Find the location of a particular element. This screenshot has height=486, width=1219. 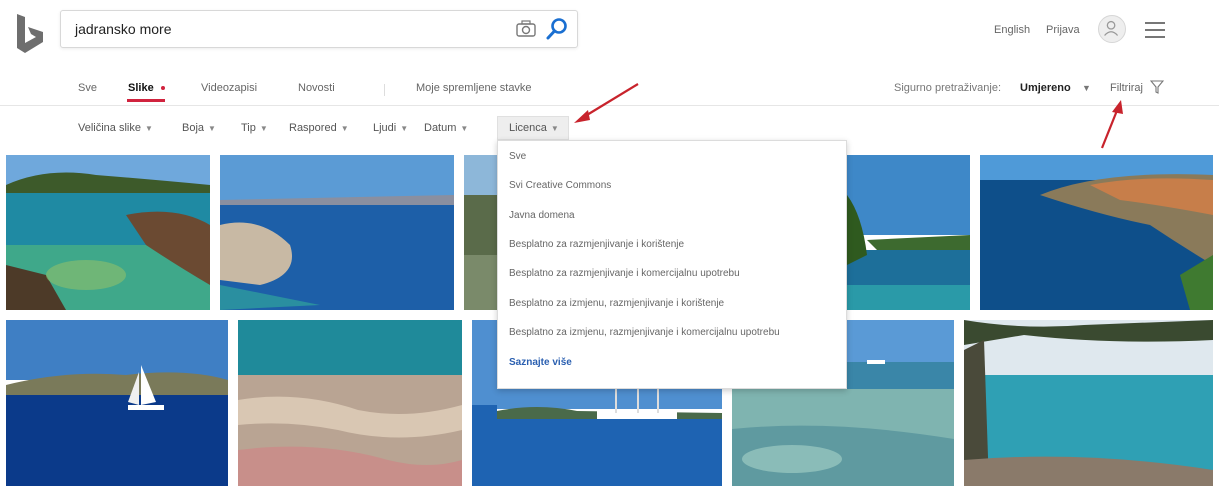

filter-type: Tip ▼ is located at coordinates (254, 128).